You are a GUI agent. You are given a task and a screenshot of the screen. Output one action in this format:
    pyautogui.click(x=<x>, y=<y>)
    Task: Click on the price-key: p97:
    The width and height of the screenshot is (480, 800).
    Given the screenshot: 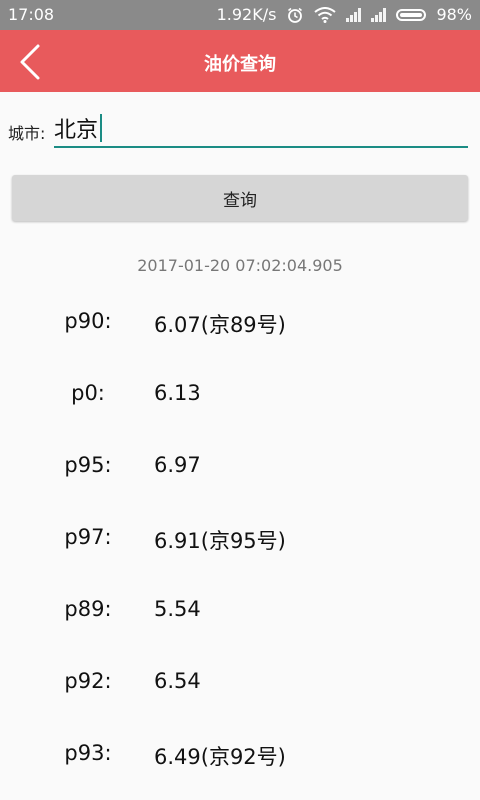 What is the action you would take?
    pyautogui.click(x=88, y=537)
    